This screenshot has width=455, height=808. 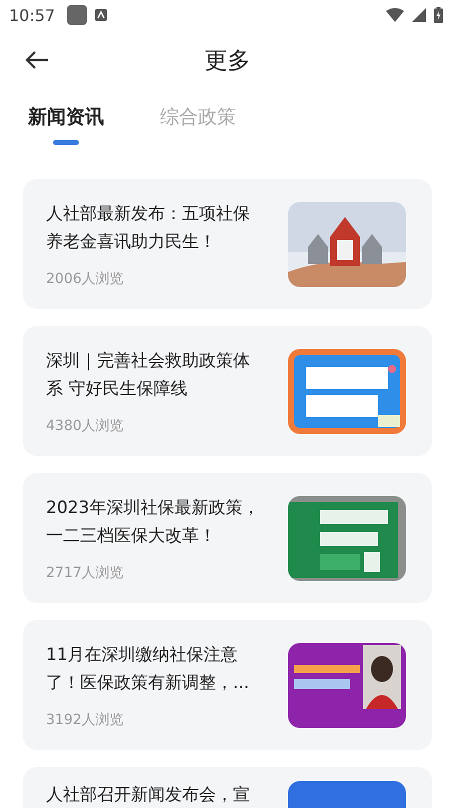 I want to click on view-count: 2717人浏览, so click(x=85, y=573).